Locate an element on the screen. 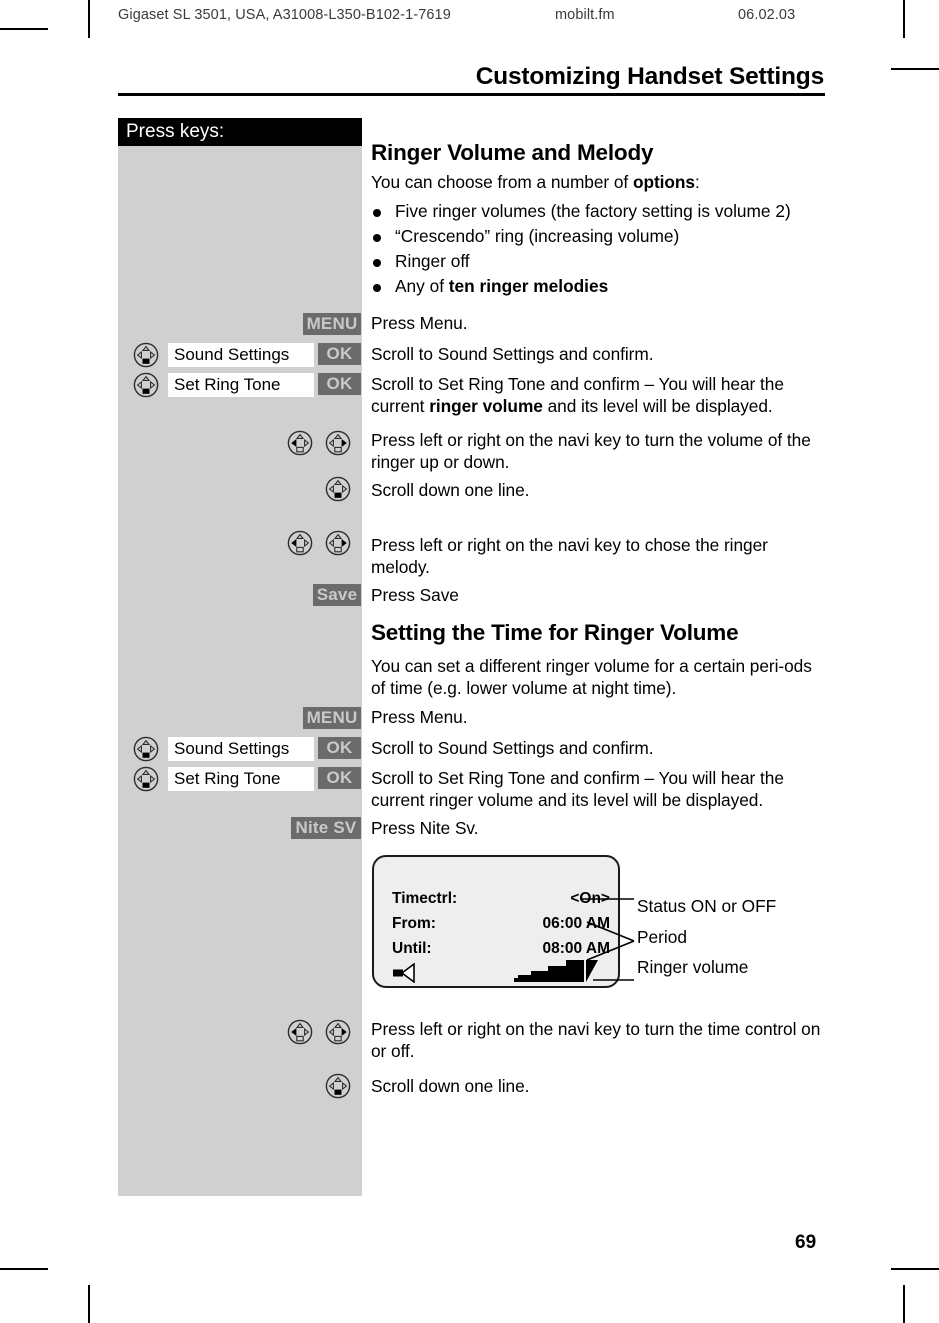  crop-mark-top-right-horizontal is located at coordinates (915, 69).